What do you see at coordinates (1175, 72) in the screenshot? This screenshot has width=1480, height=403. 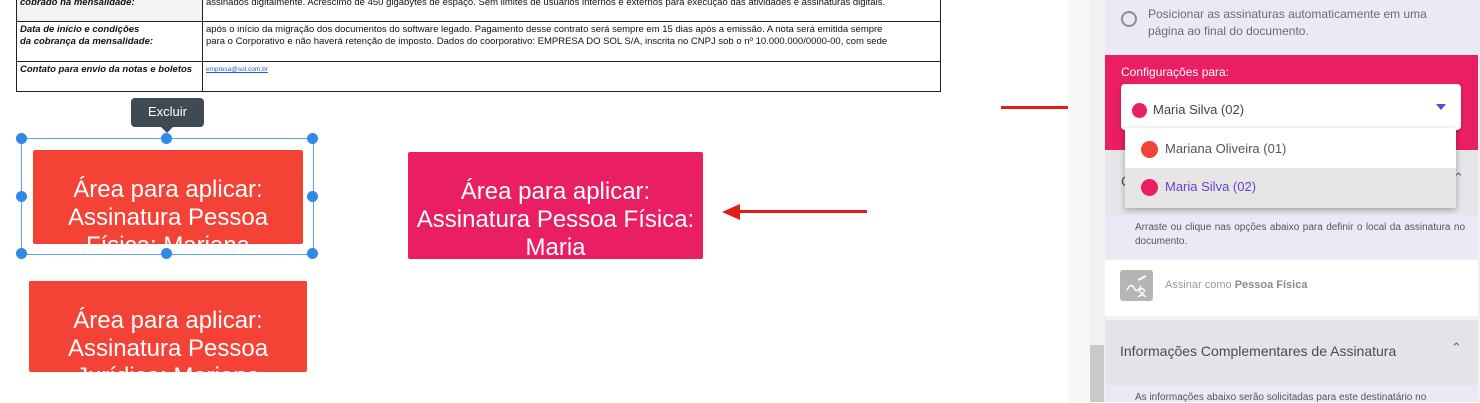 I see `config-label: Configurações para:` at bounding box center [1175, 72].